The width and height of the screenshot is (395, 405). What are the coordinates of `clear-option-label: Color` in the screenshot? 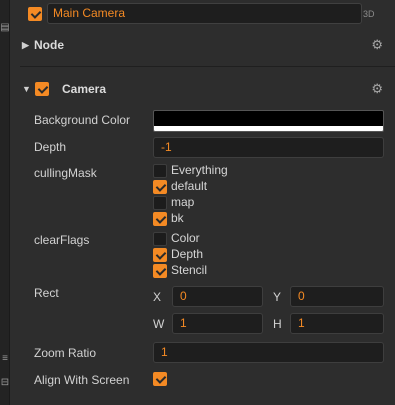 It's located at (185, 238).